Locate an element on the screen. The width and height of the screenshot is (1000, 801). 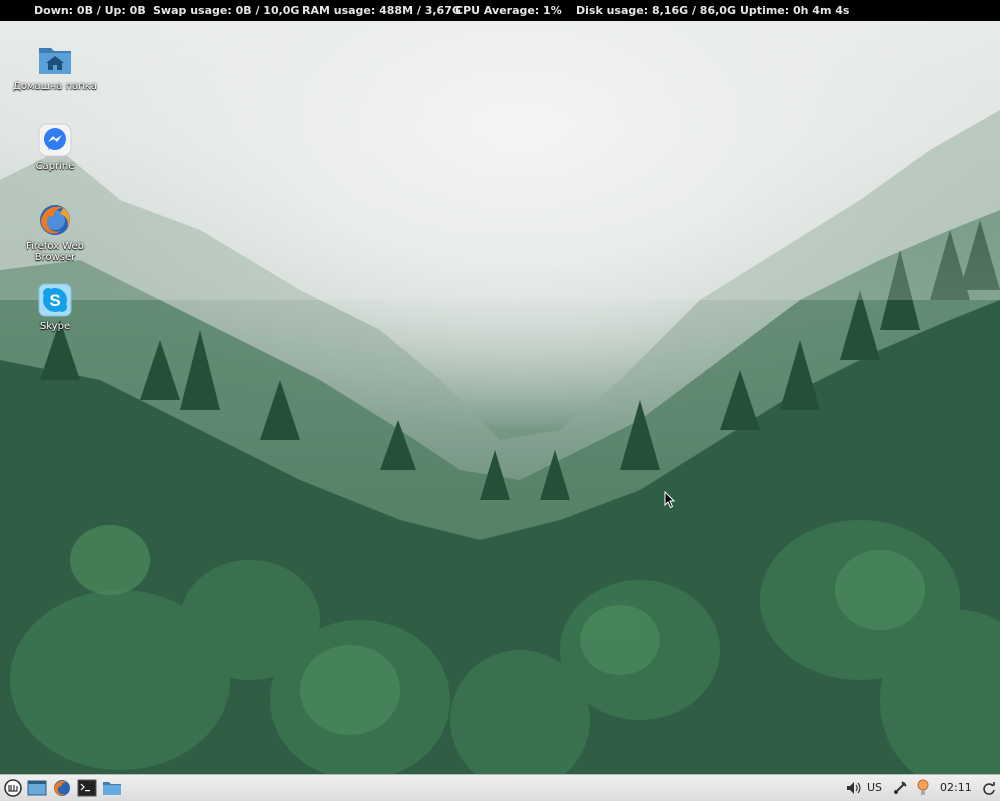
refresh-button is located at coordinates (989, 788).